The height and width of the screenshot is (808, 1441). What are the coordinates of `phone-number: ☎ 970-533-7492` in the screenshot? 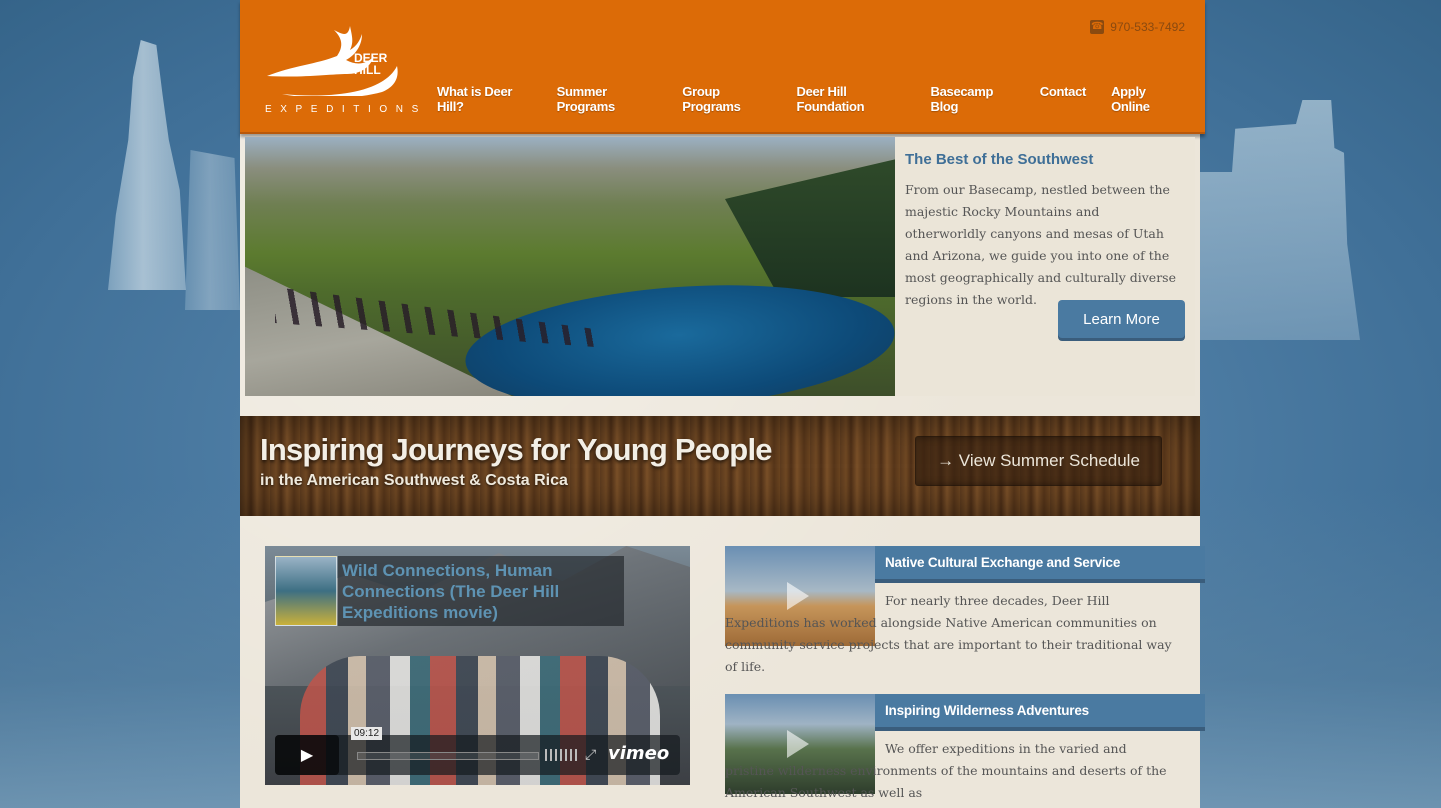 It's located at (1137, 27).